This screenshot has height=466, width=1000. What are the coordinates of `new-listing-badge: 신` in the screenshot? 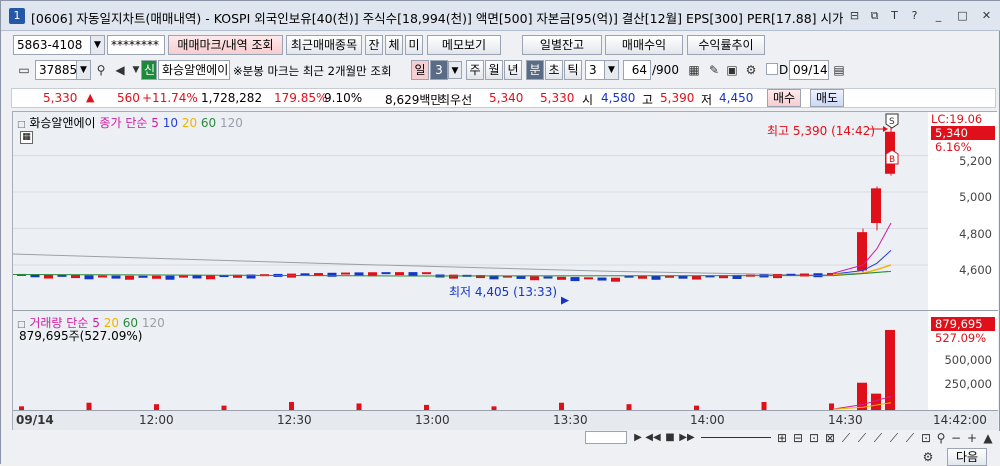 It's located at (149, 70).